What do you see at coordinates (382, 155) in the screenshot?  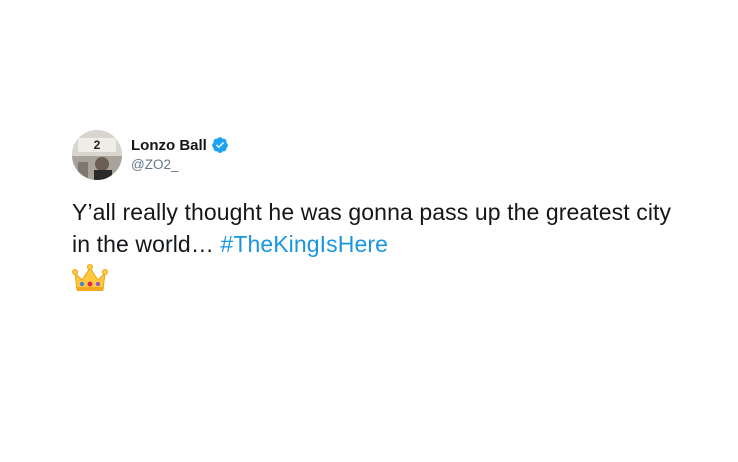 I see `tweet-header: 2 Lonzo Ball @ZO2_` at bounding box center [382, 155].